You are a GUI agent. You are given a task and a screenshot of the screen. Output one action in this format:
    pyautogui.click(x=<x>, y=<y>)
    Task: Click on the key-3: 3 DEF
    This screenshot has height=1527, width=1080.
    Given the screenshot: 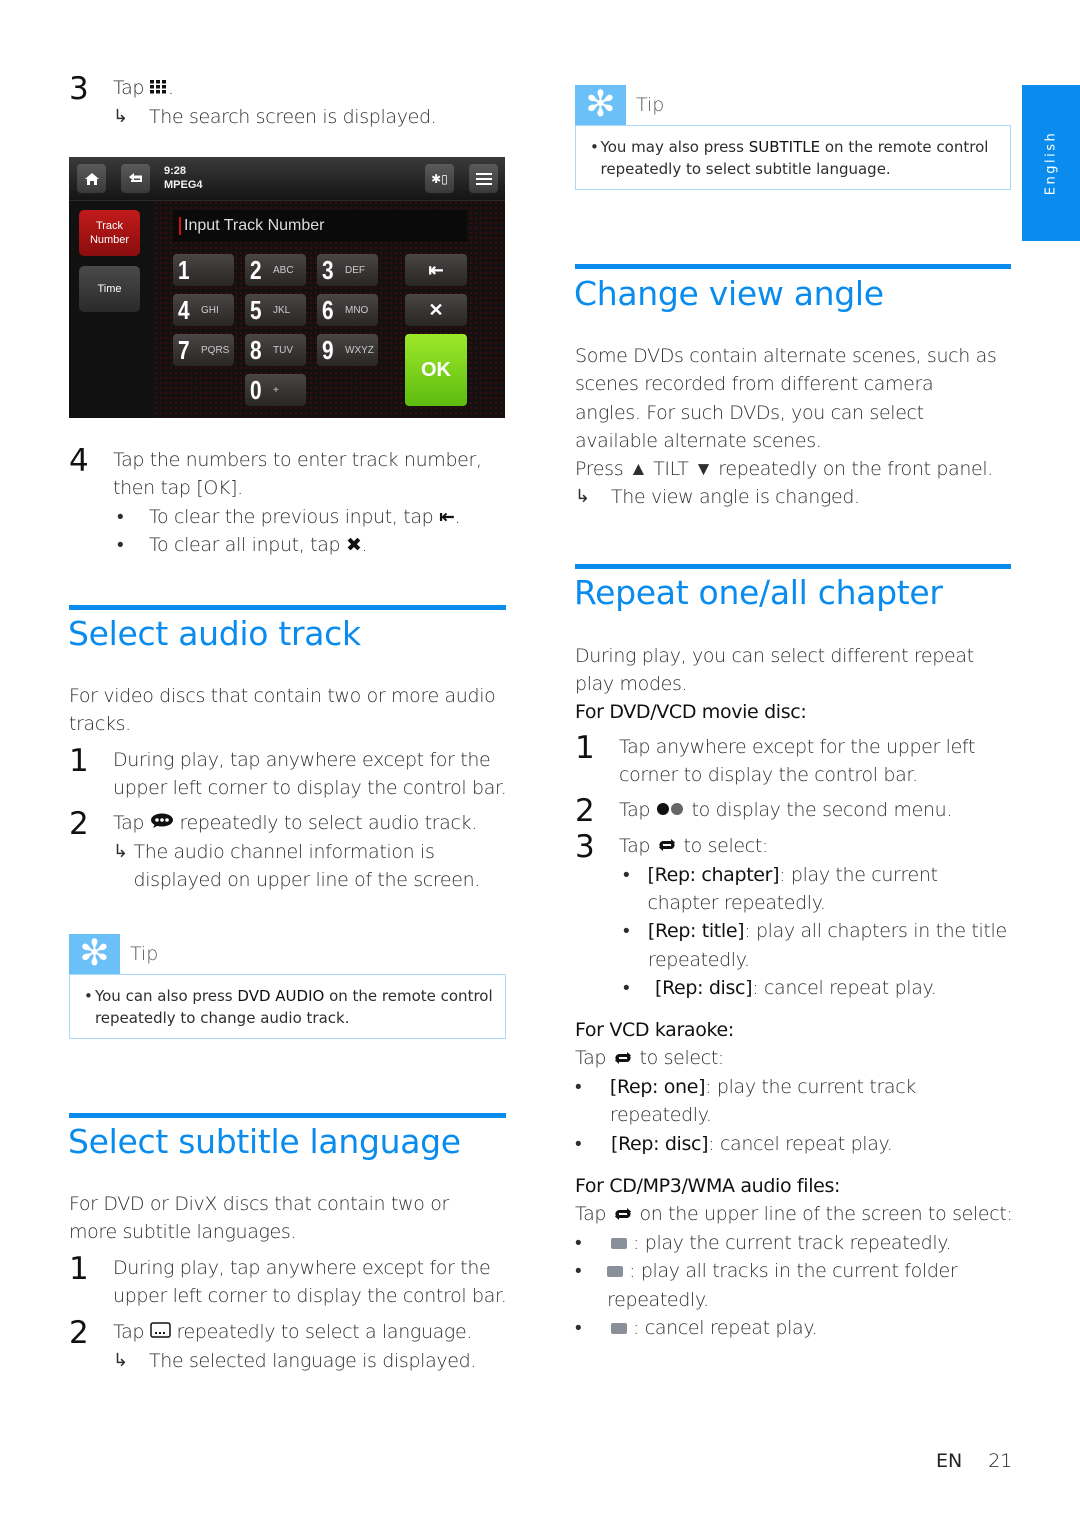 What is the action you would take?
    pyautogui.click(x=347, y=270)
    